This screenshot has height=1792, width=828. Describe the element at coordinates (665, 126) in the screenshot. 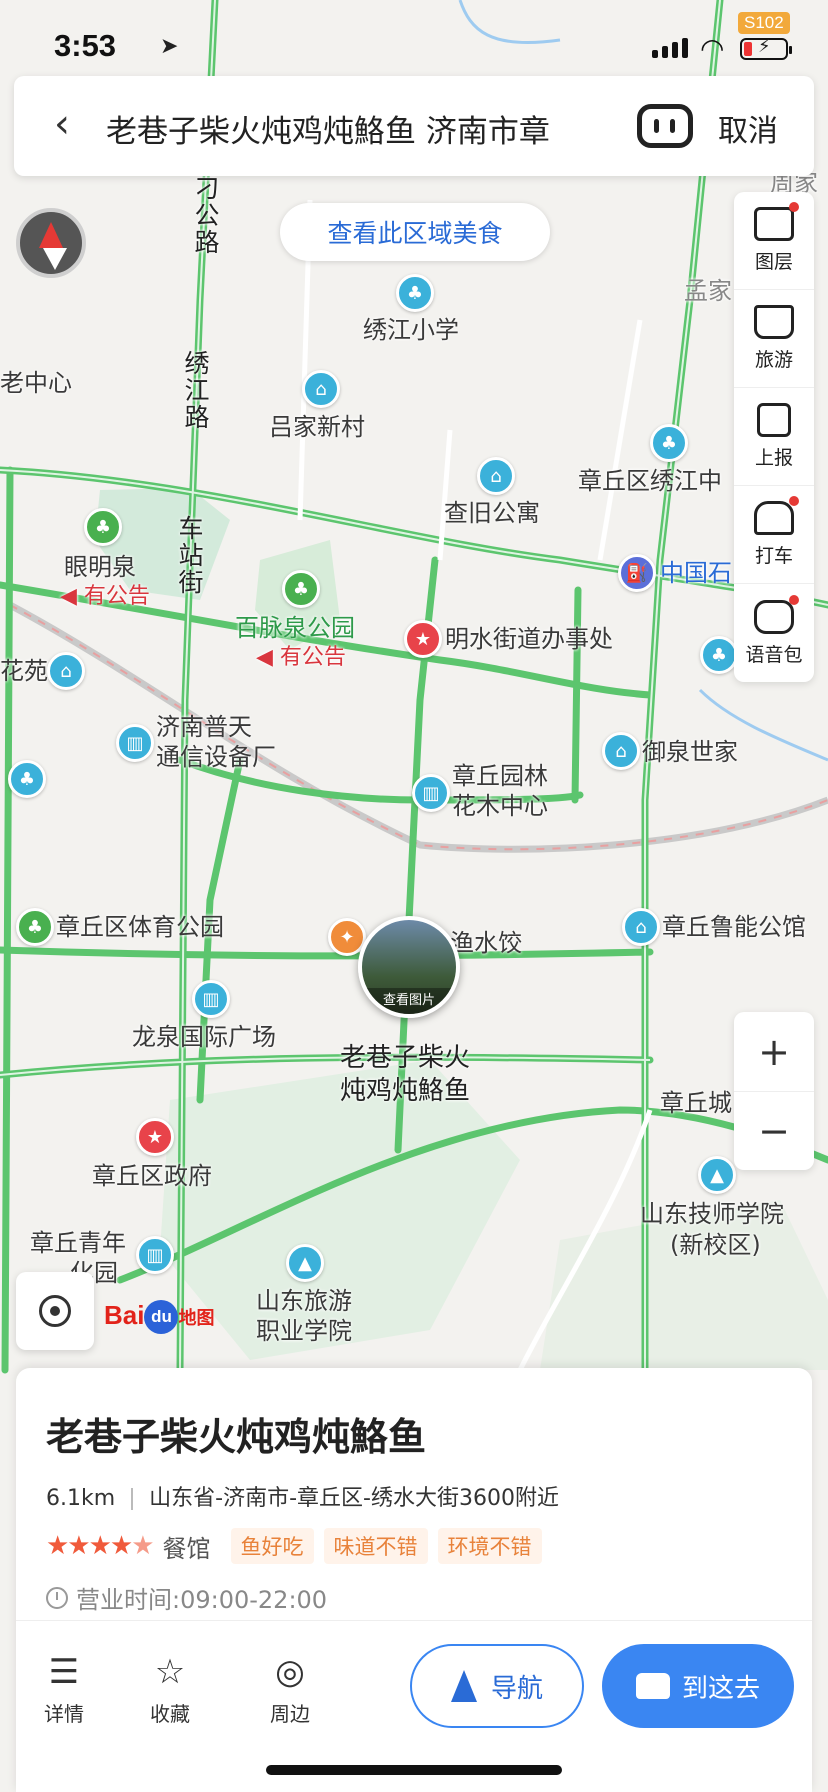

I see `voice-input-icon` at that location.